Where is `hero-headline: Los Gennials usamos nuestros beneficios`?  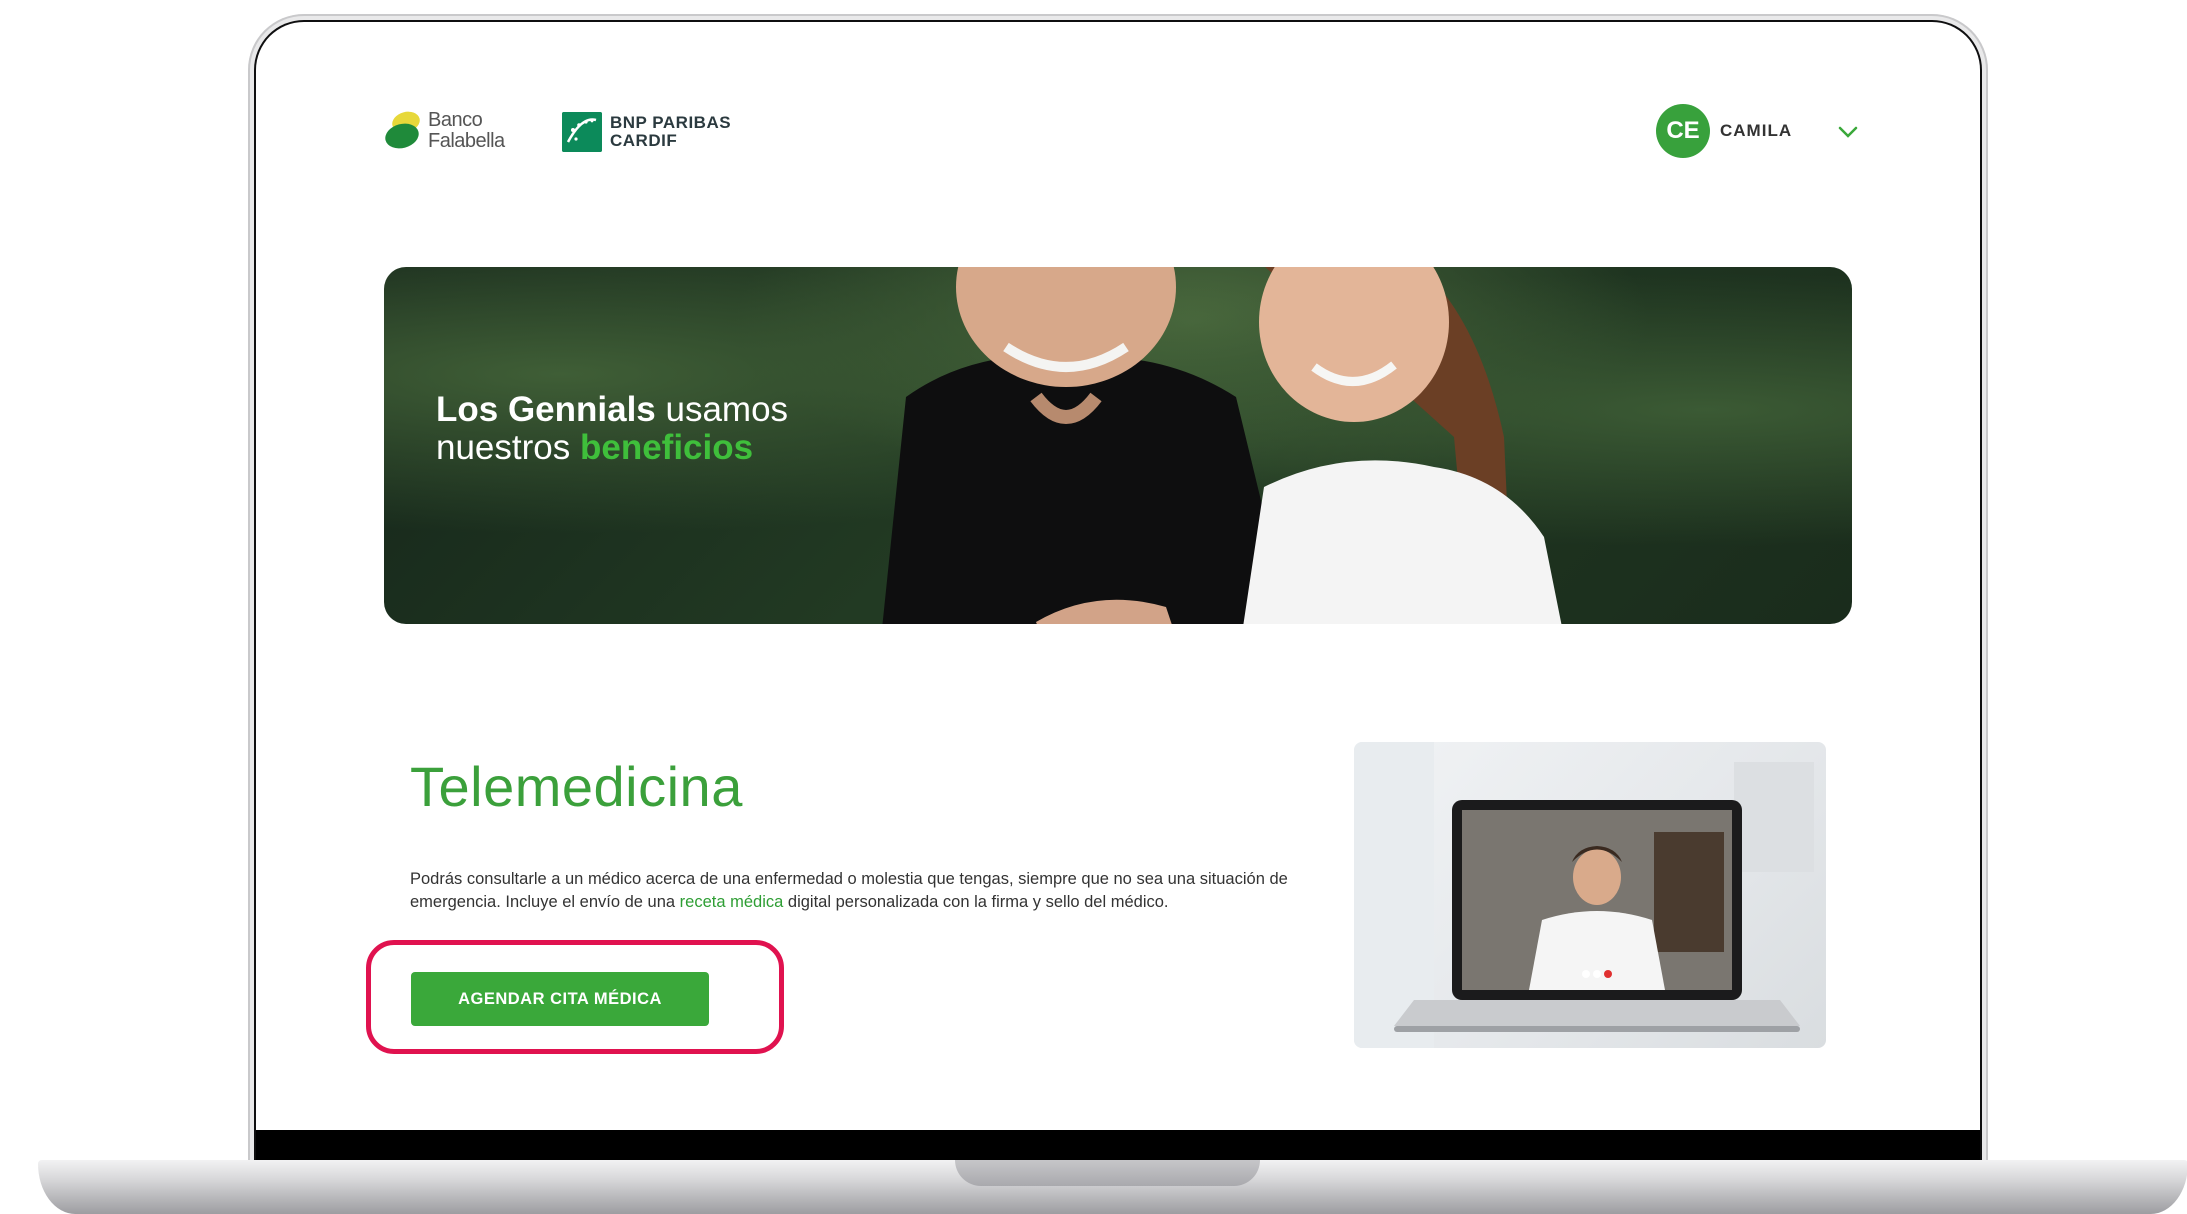
hero-headline: Los Gennials usamos nuestros beneficios is located at coordinates (612, 428).